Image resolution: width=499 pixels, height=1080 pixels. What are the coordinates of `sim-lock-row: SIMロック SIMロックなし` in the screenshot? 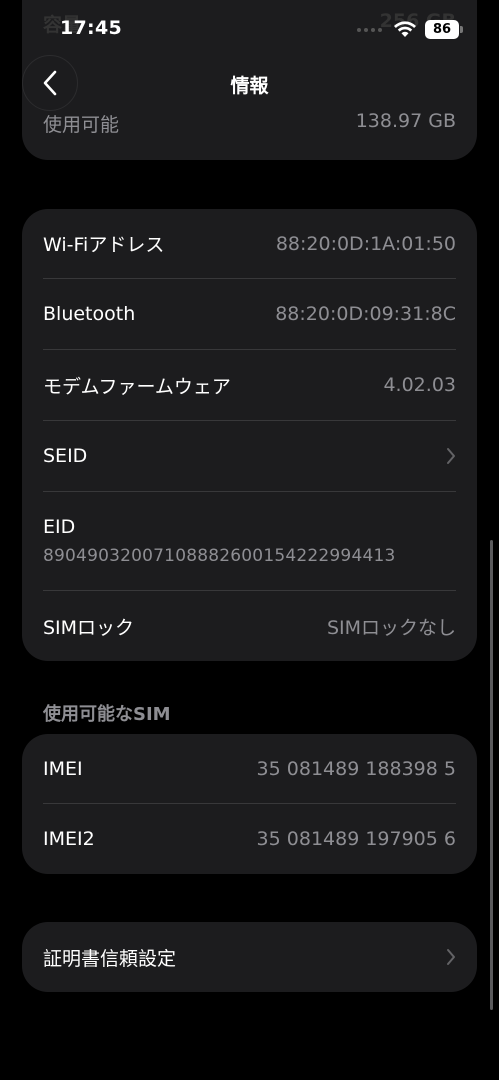 It's located at (249, 626).